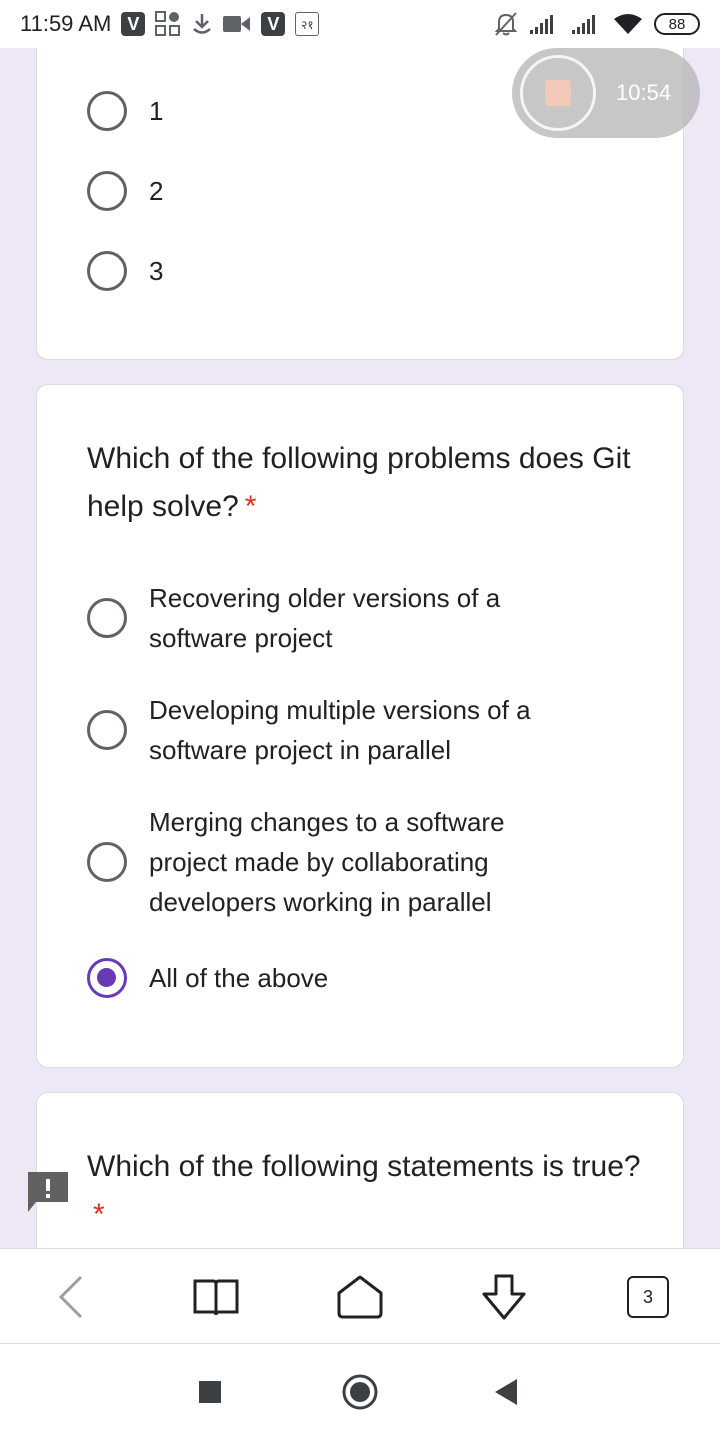  Describe the element at coordinates (360, 24) in the screenshot. I see `status-bar: 11:59 AM V V २१ 88` at that location.